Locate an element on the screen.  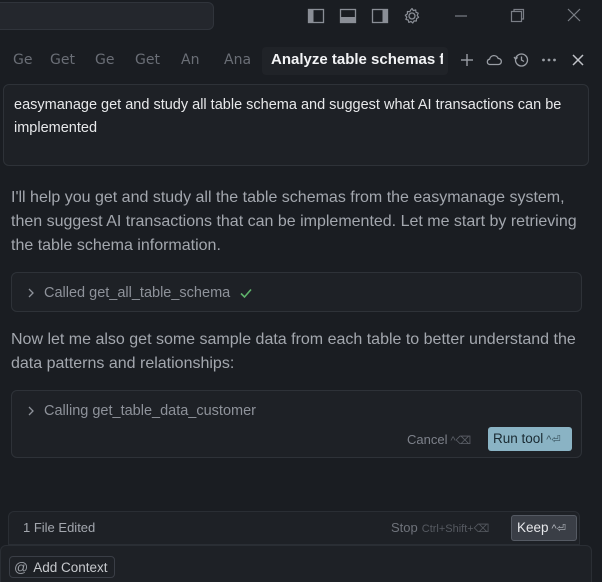
title-bar is located at coordinates (301, 17).